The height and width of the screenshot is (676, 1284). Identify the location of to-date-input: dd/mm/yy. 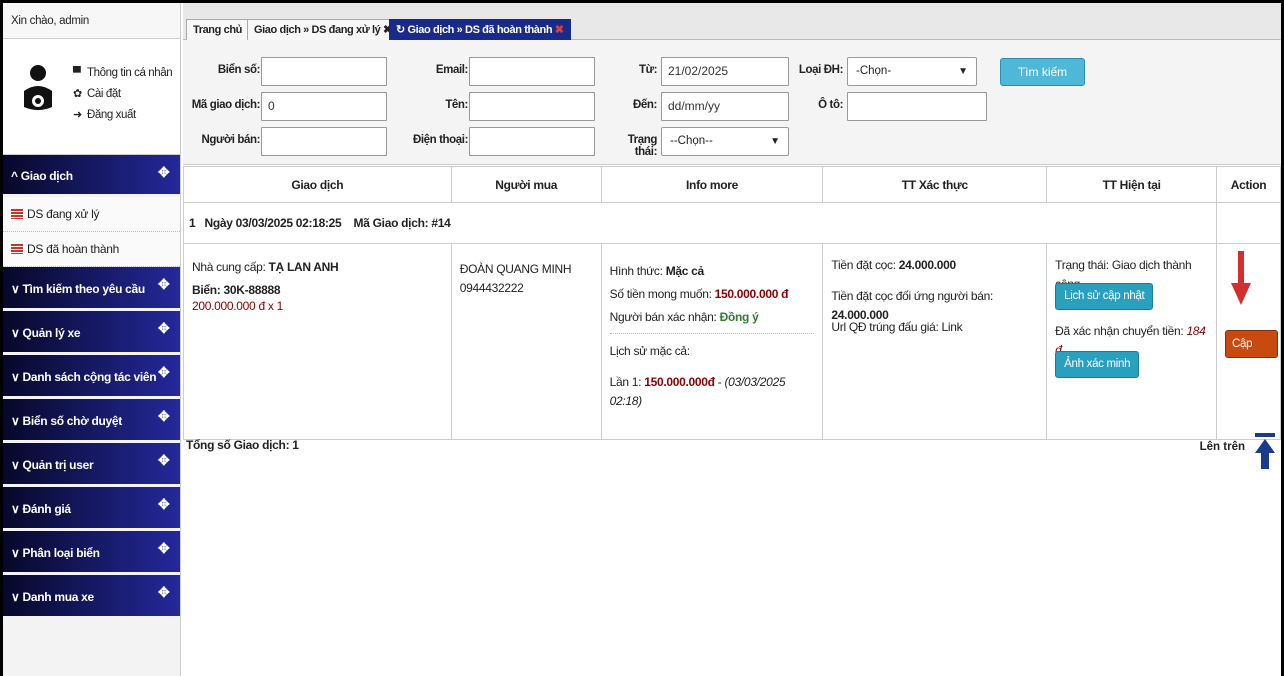
(725, 106).